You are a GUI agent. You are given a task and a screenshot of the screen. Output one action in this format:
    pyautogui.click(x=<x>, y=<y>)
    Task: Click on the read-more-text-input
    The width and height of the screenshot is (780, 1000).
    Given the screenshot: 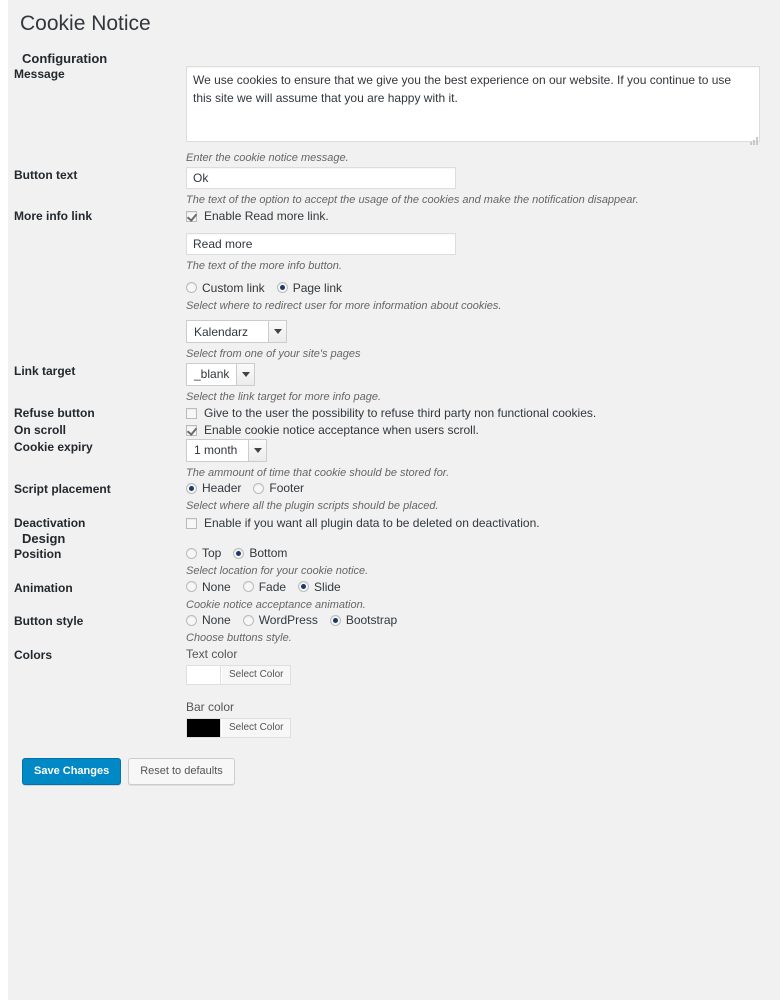 What is the action you would take?
    pyautogui.click(x=321, y=244)
    